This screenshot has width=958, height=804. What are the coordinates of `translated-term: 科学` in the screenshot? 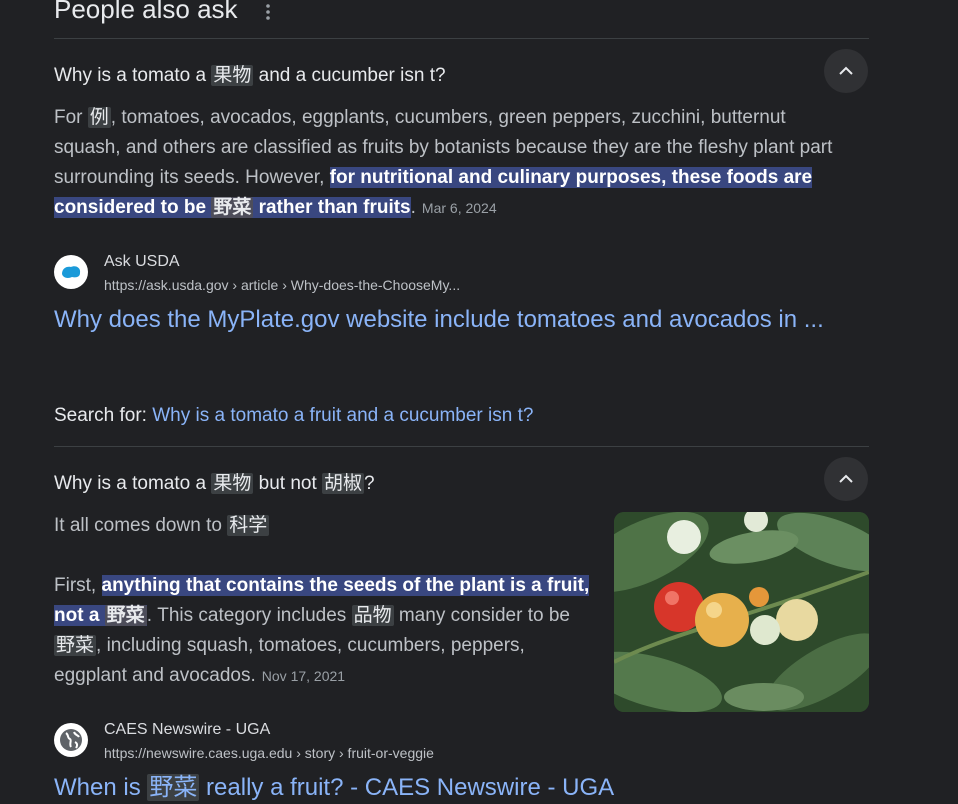 It's located at (248, 525).